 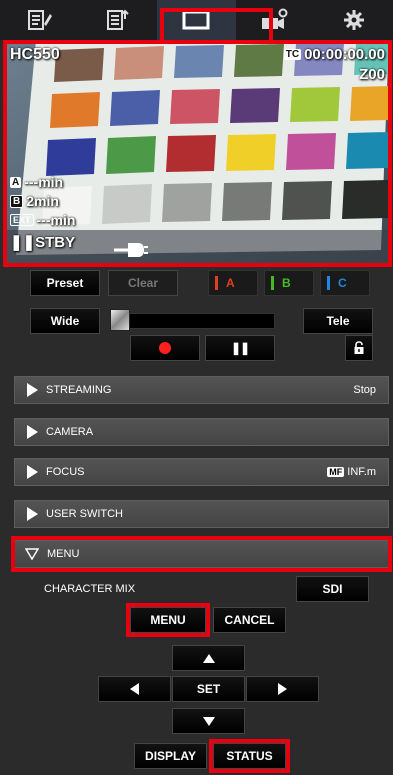 I want to click on arrow-down-icon, so click(x=208, y=721).